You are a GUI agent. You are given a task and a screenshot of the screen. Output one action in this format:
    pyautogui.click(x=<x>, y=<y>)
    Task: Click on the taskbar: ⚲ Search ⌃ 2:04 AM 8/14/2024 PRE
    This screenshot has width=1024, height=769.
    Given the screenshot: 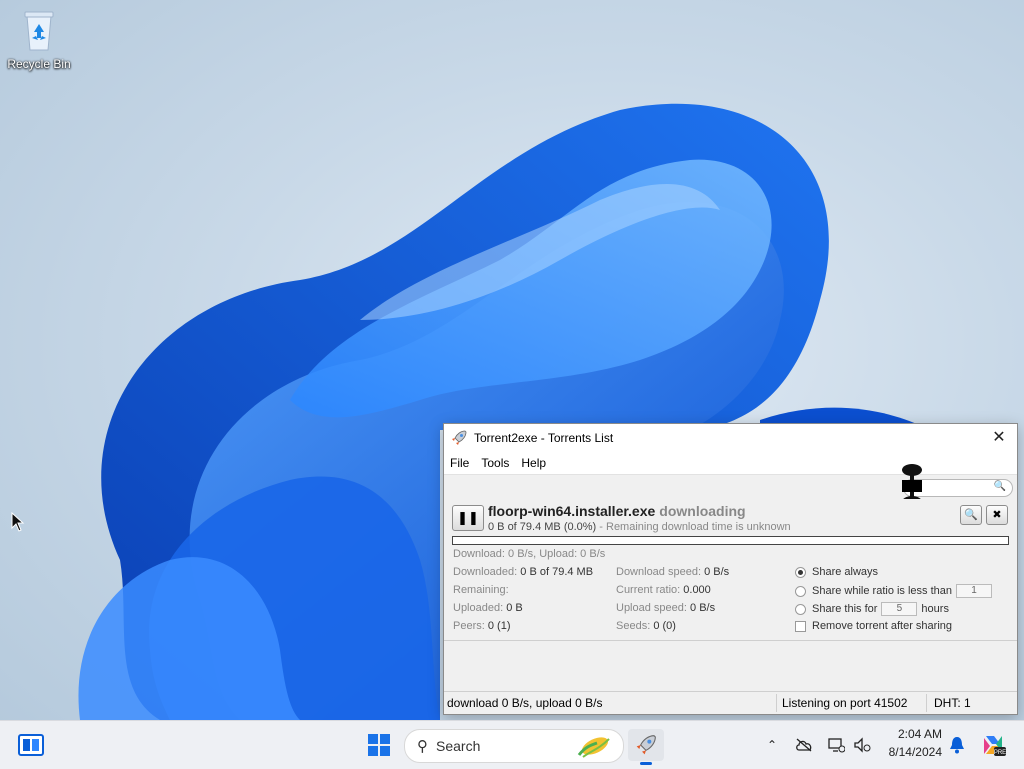 What is the action you would take?
    pyautogui.click(x=512, y=744)
    